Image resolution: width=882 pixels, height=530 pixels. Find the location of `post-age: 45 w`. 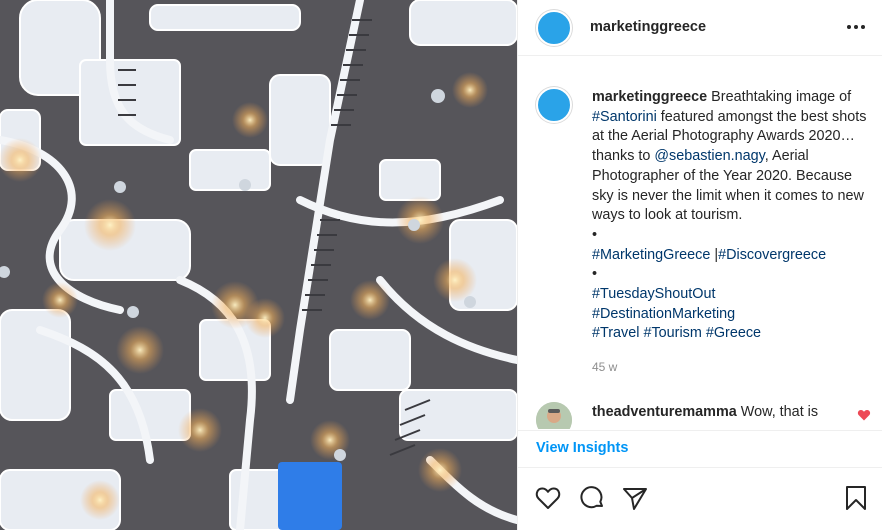

post-age: 45 w is located at coordinates (604, 367).